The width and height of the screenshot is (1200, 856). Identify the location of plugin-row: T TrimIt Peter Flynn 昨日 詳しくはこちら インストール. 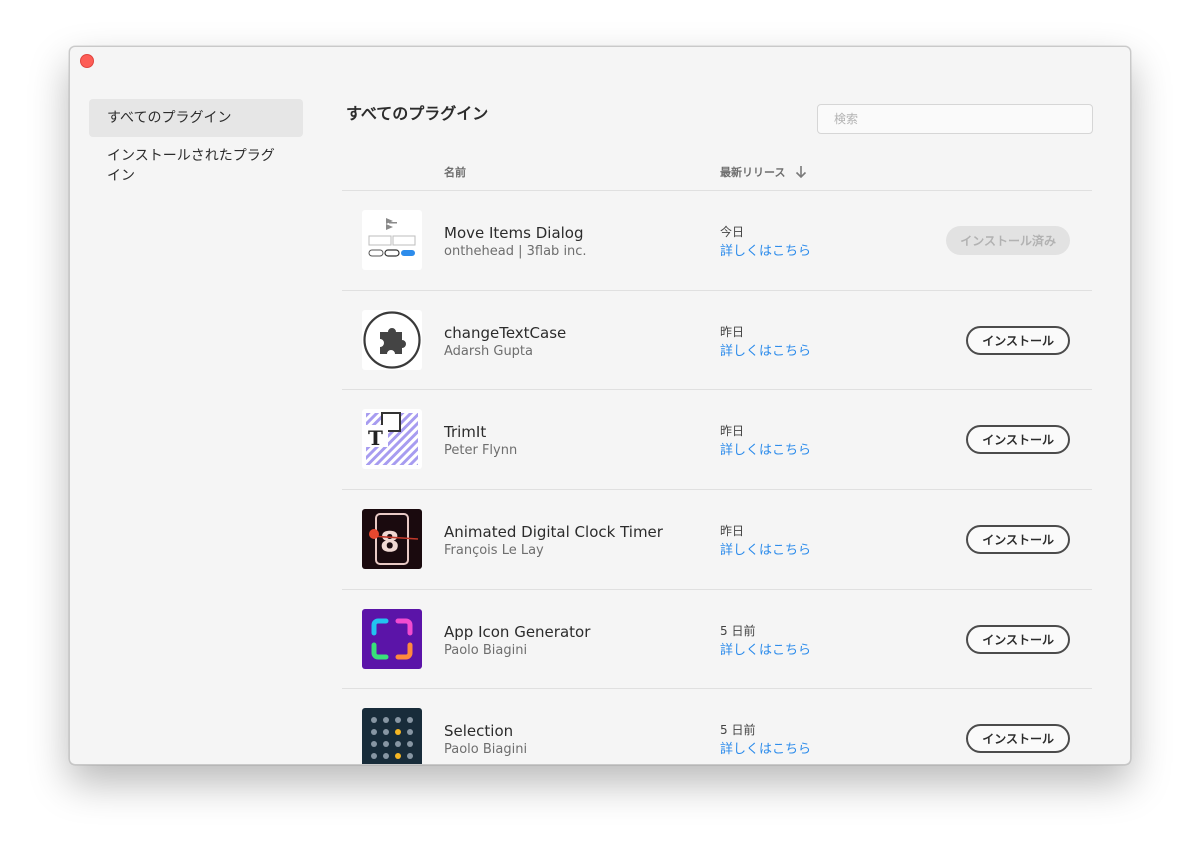
(717, 439).